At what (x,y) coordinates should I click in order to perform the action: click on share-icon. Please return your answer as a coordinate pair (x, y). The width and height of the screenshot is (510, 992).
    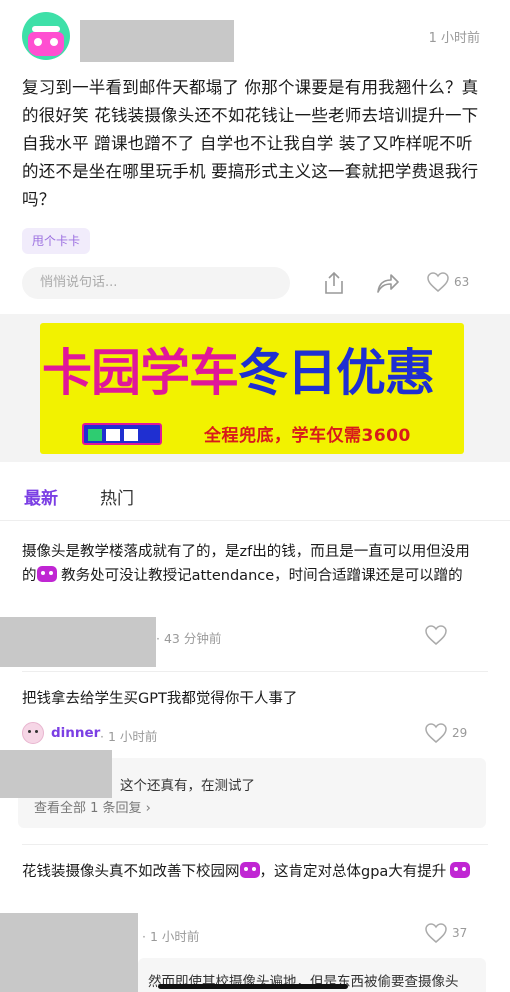
    Looking at the image, I should click on (334, 283).